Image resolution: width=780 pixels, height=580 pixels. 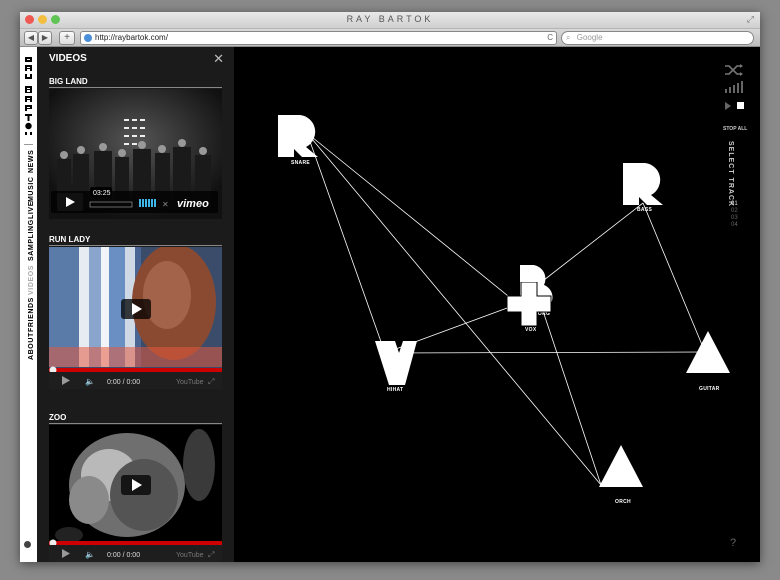 What do you see at coordinates (735, 129) in the screenshot?
I see `stop-all-button: STOP ALL` at bounding box center [735, 129].